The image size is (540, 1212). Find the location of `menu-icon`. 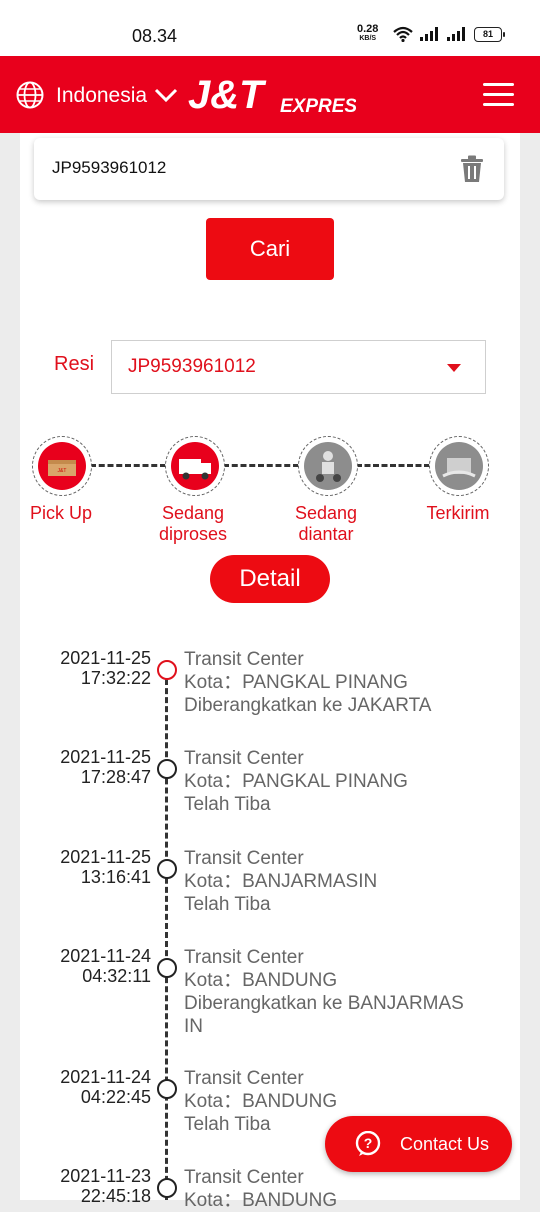

menu-icon is located at coordinates (498, 98).